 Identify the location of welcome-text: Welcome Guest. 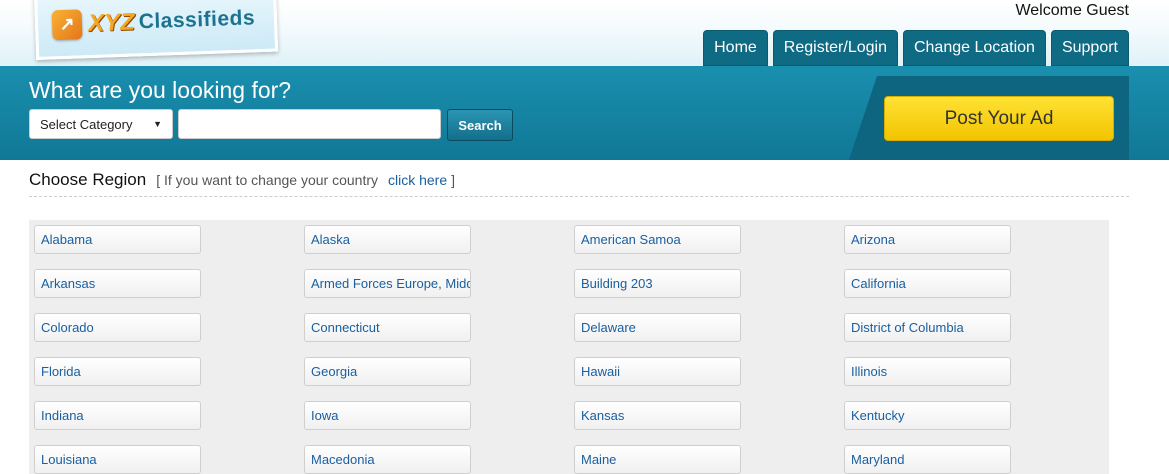
(1072, 10).